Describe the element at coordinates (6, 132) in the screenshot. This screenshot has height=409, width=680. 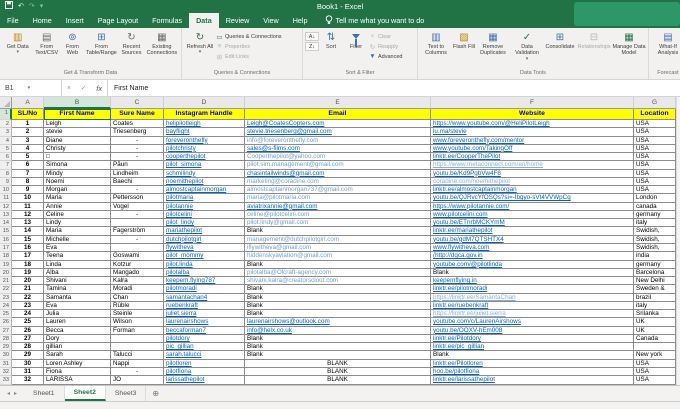
I see `row-header-3: 3` at that location.